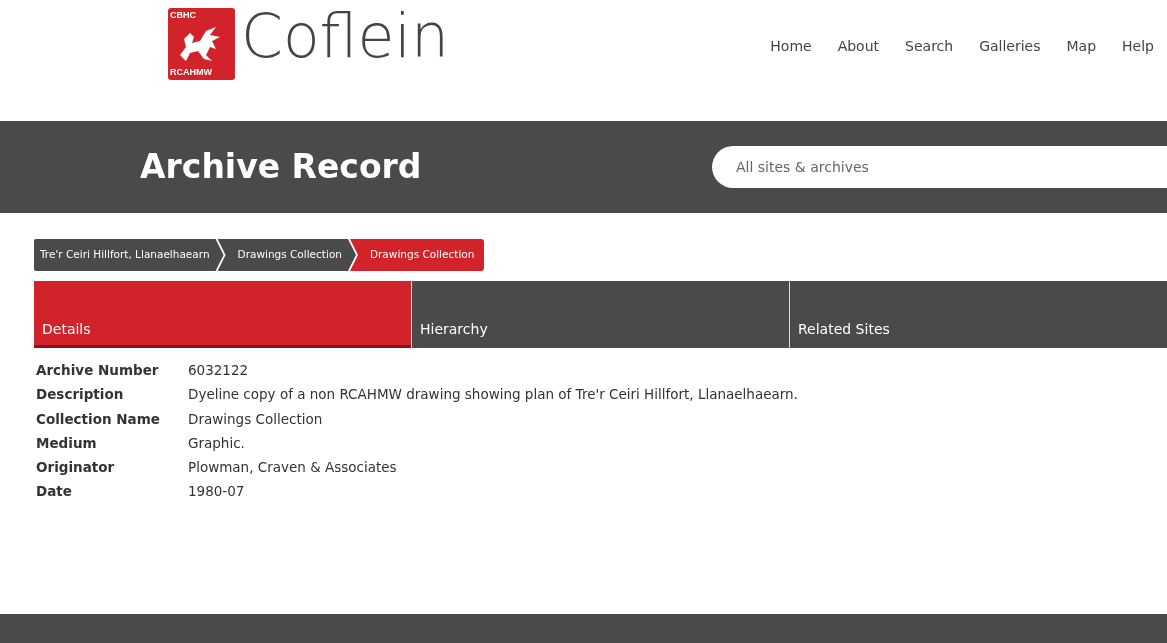  What do you see at coordinates (929, 78) in the screenshot?
I see `nav-link-item: Search` at bounding box center [929, 78].